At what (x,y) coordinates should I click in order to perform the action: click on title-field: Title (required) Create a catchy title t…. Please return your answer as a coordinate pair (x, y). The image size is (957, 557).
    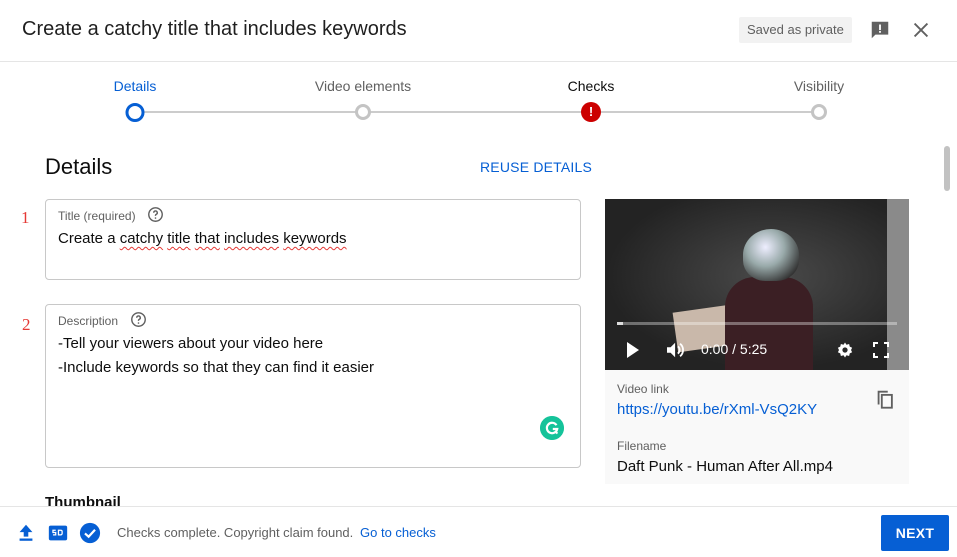
    Looking at the image, I should click on (313, 239).